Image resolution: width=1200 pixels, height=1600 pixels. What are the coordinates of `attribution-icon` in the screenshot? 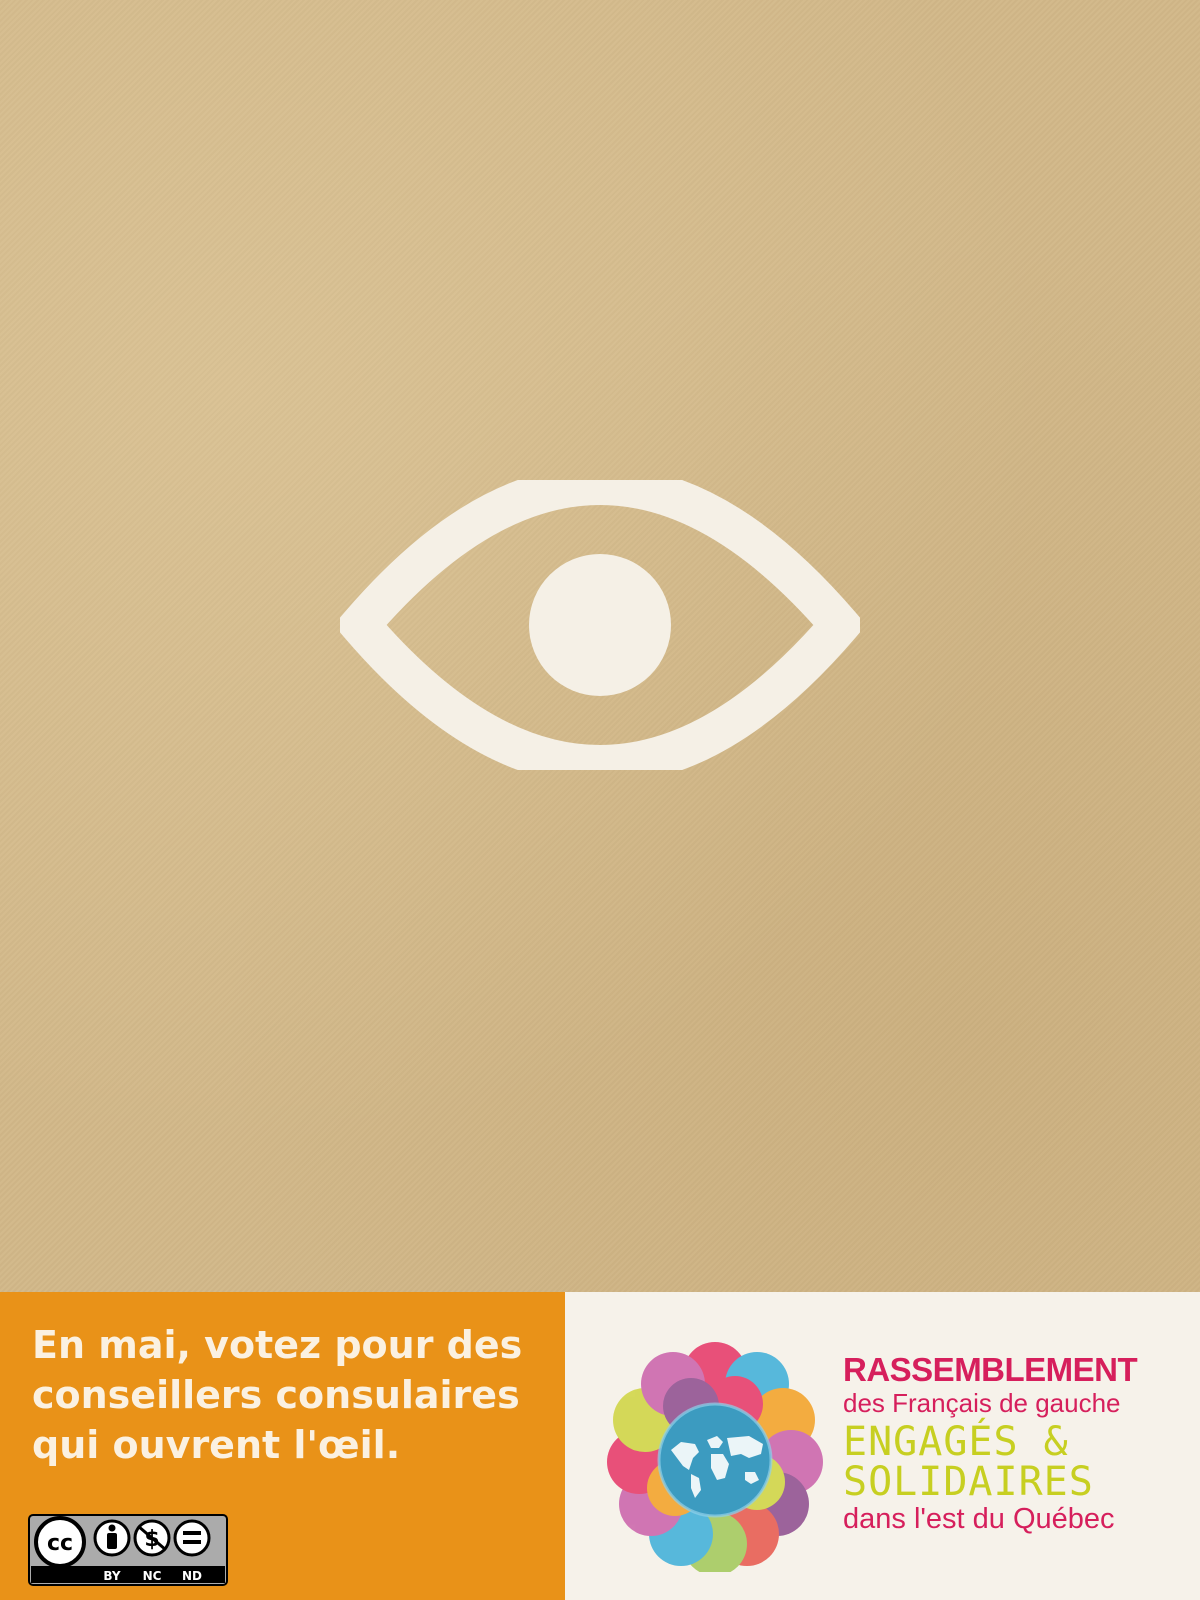 It's located at (112, 1538).